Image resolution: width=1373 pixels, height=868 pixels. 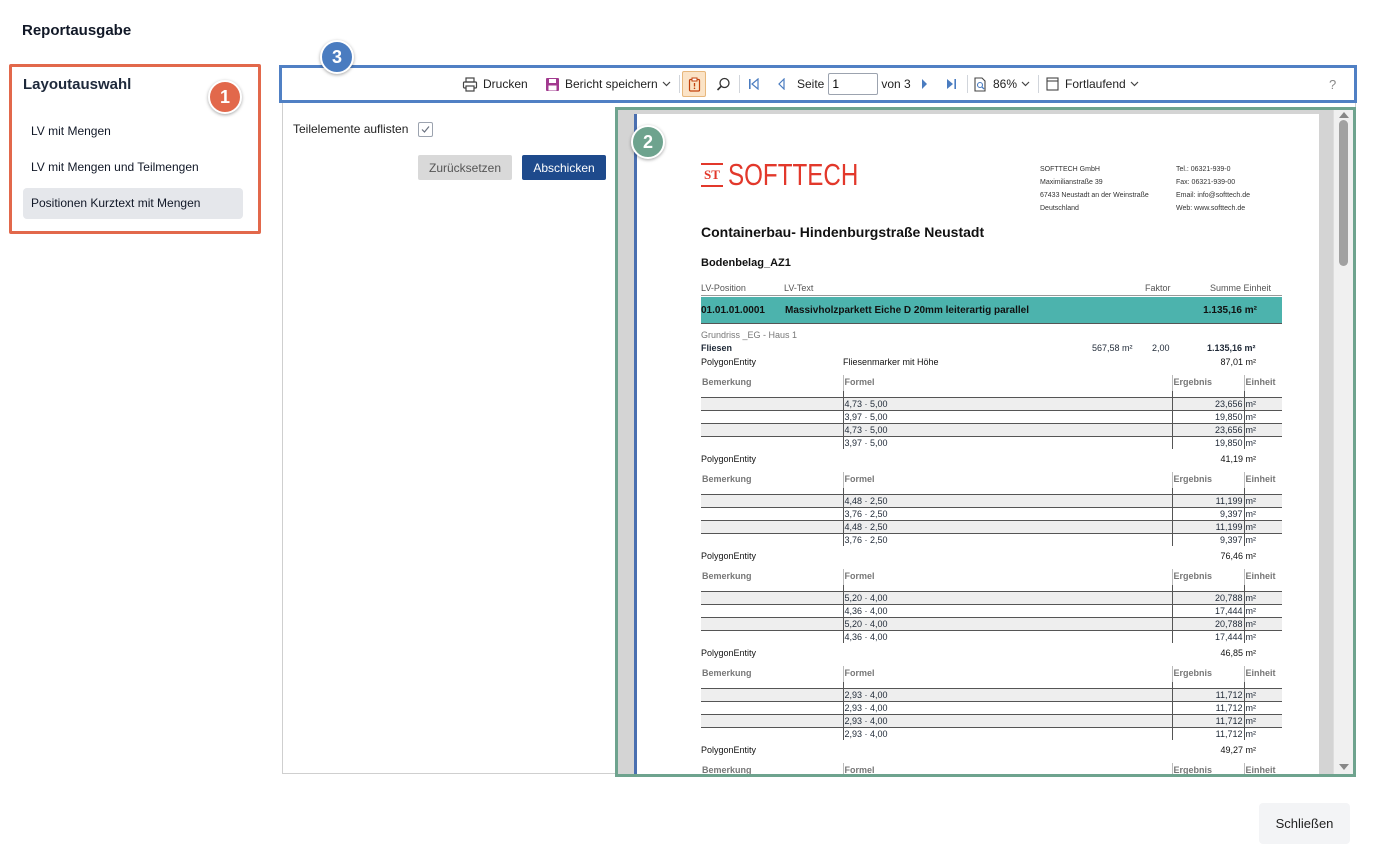 What do you see at coordinates (351, 129) in the screenshot?
I see `list-subelements-label: Teilelemente auflisten` at bounding box center [351, 129].